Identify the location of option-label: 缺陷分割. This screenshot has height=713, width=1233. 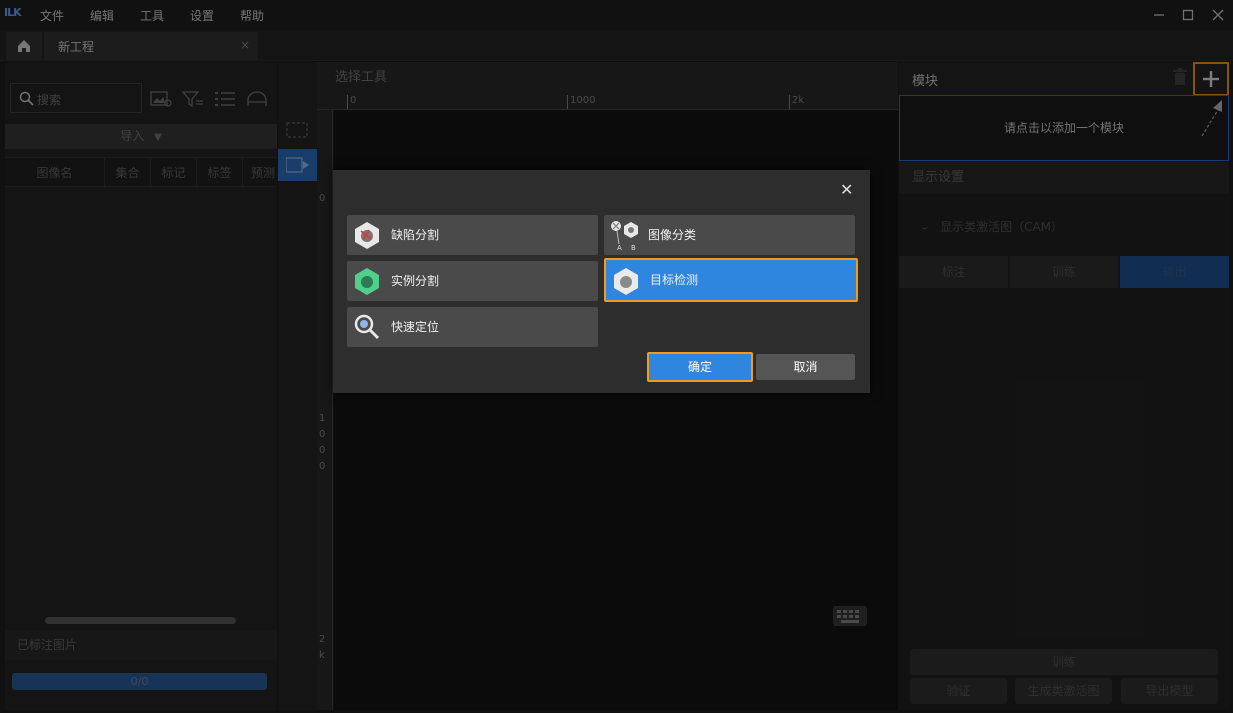
(415, 235).